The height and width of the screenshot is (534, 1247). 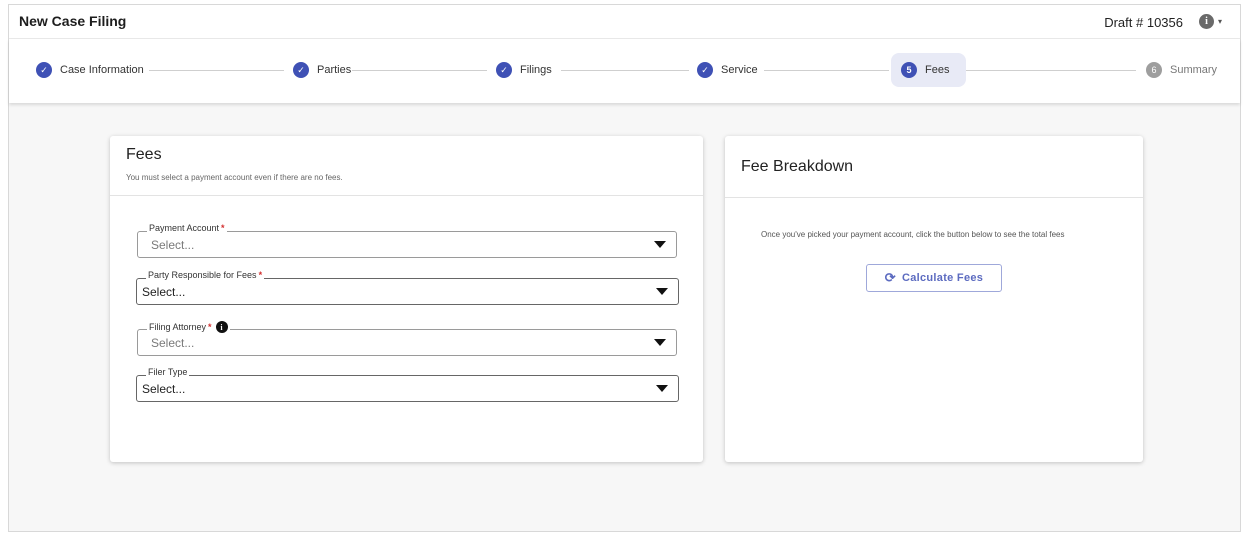 I want to click on step-label: Fees, so click(x=937, y=70).